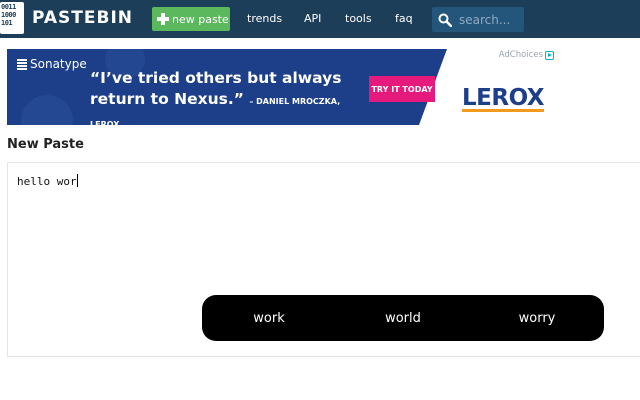 This screenshot has width=640, height=400. I want to click on text-caret, so click(77, 180).